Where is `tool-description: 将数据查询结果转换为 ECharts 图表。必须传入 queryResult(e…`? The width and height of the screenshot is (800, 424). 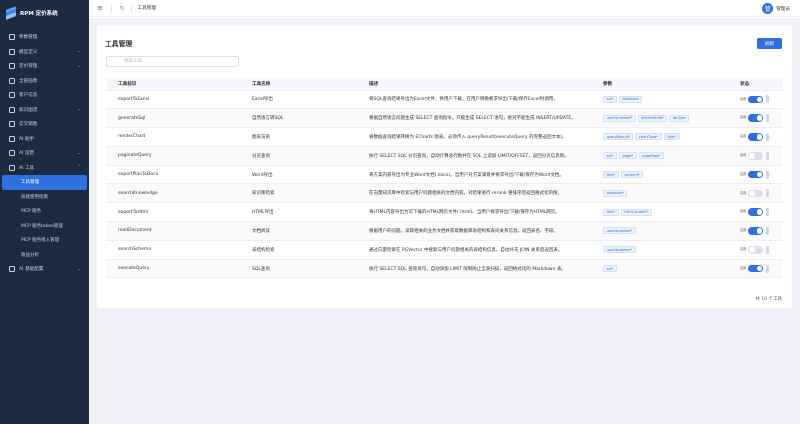
tool-description: 将数据查询结果转换为 ECharts 图表。必须传入 queryResult(e… is located at coordinates (474, 137).